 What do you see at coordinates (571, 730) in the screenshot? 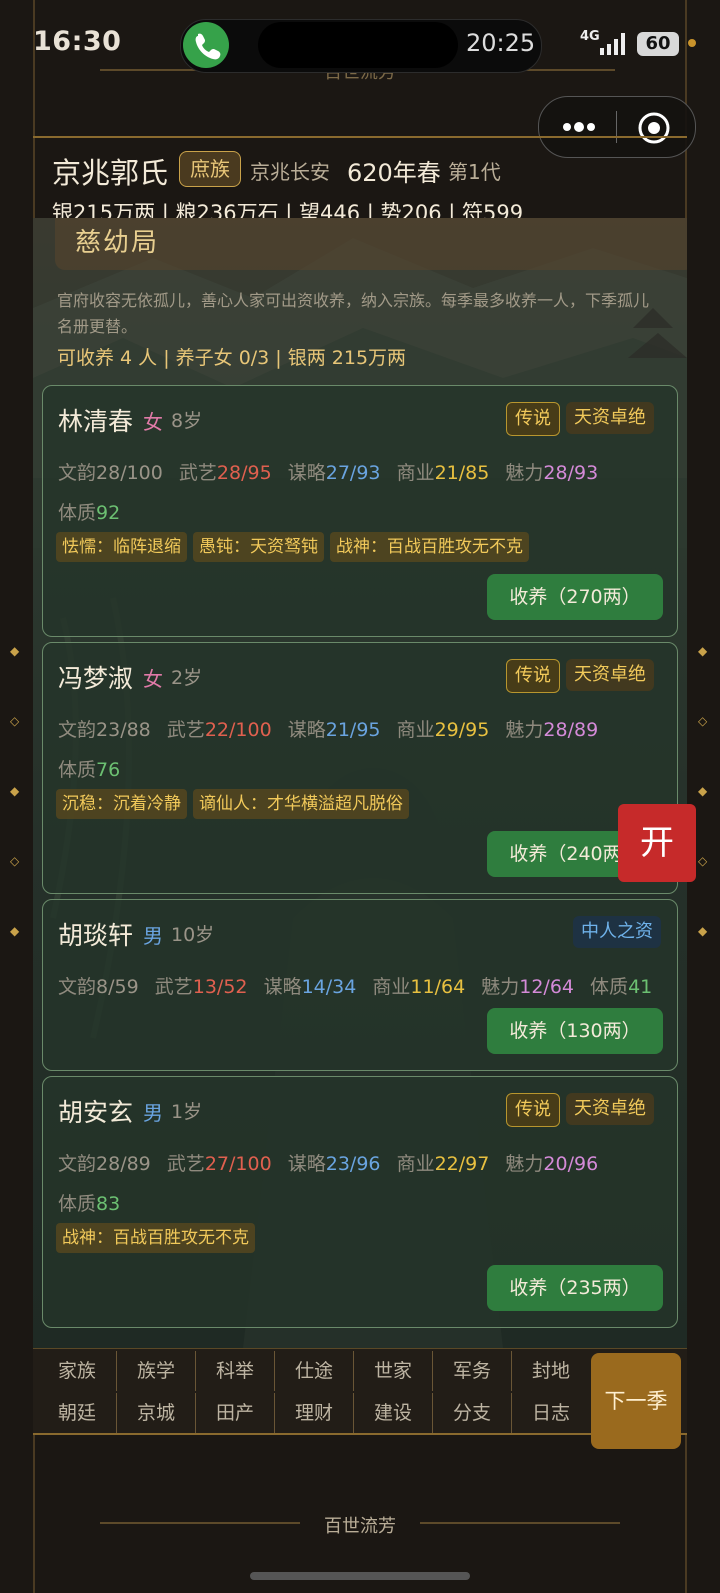
I see `stat-value: 28/89` at bounding box center [571, 730].